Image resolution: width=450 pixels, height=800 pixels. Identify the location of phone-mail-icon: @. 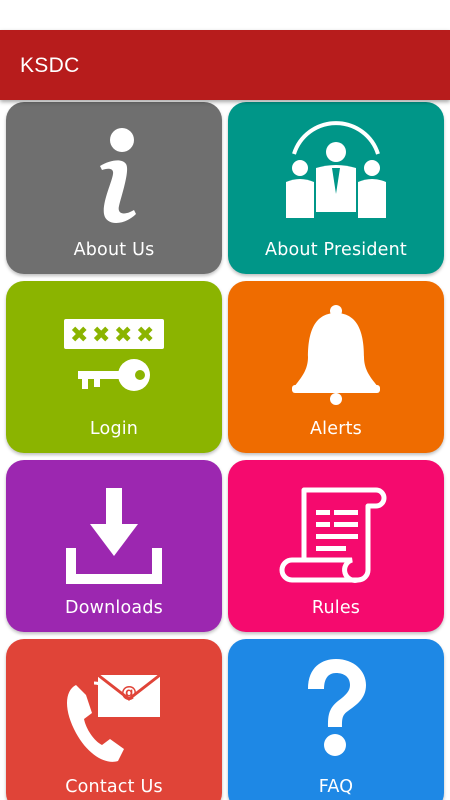
(114, 717).